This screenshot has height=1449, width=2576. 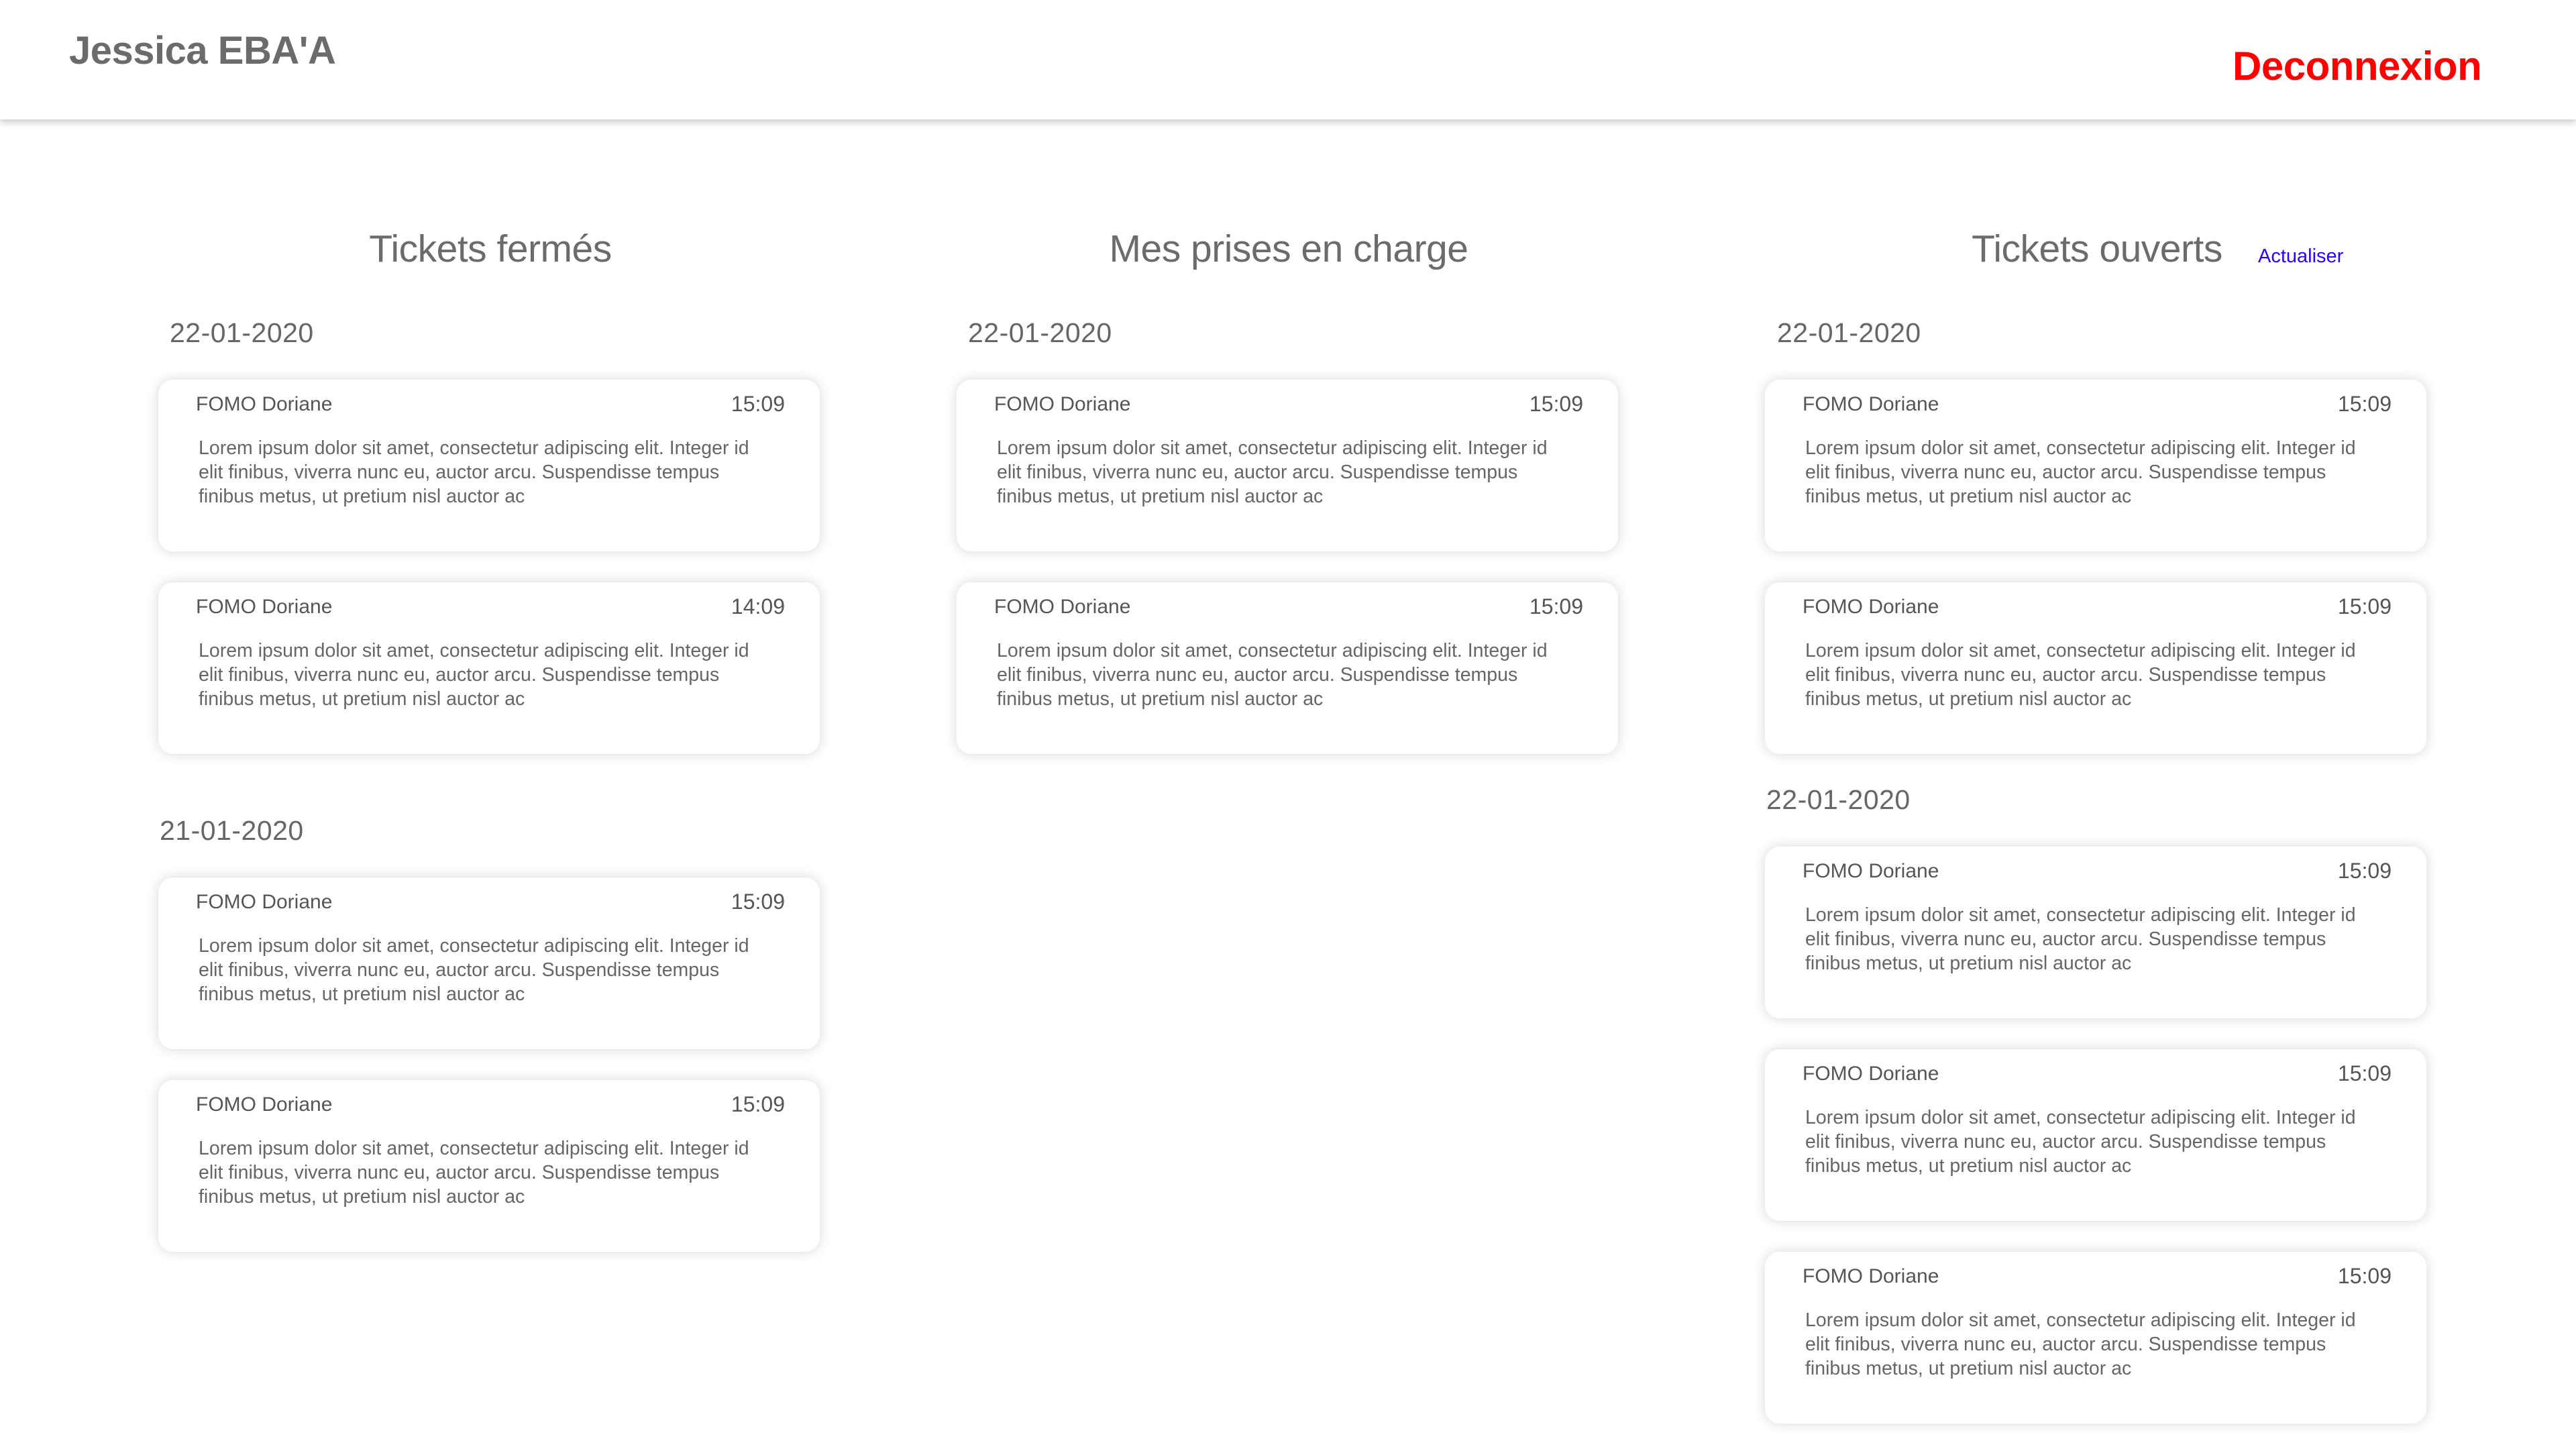 I want to click on column-title: Tickets fermés, so click(x=490, y=248).